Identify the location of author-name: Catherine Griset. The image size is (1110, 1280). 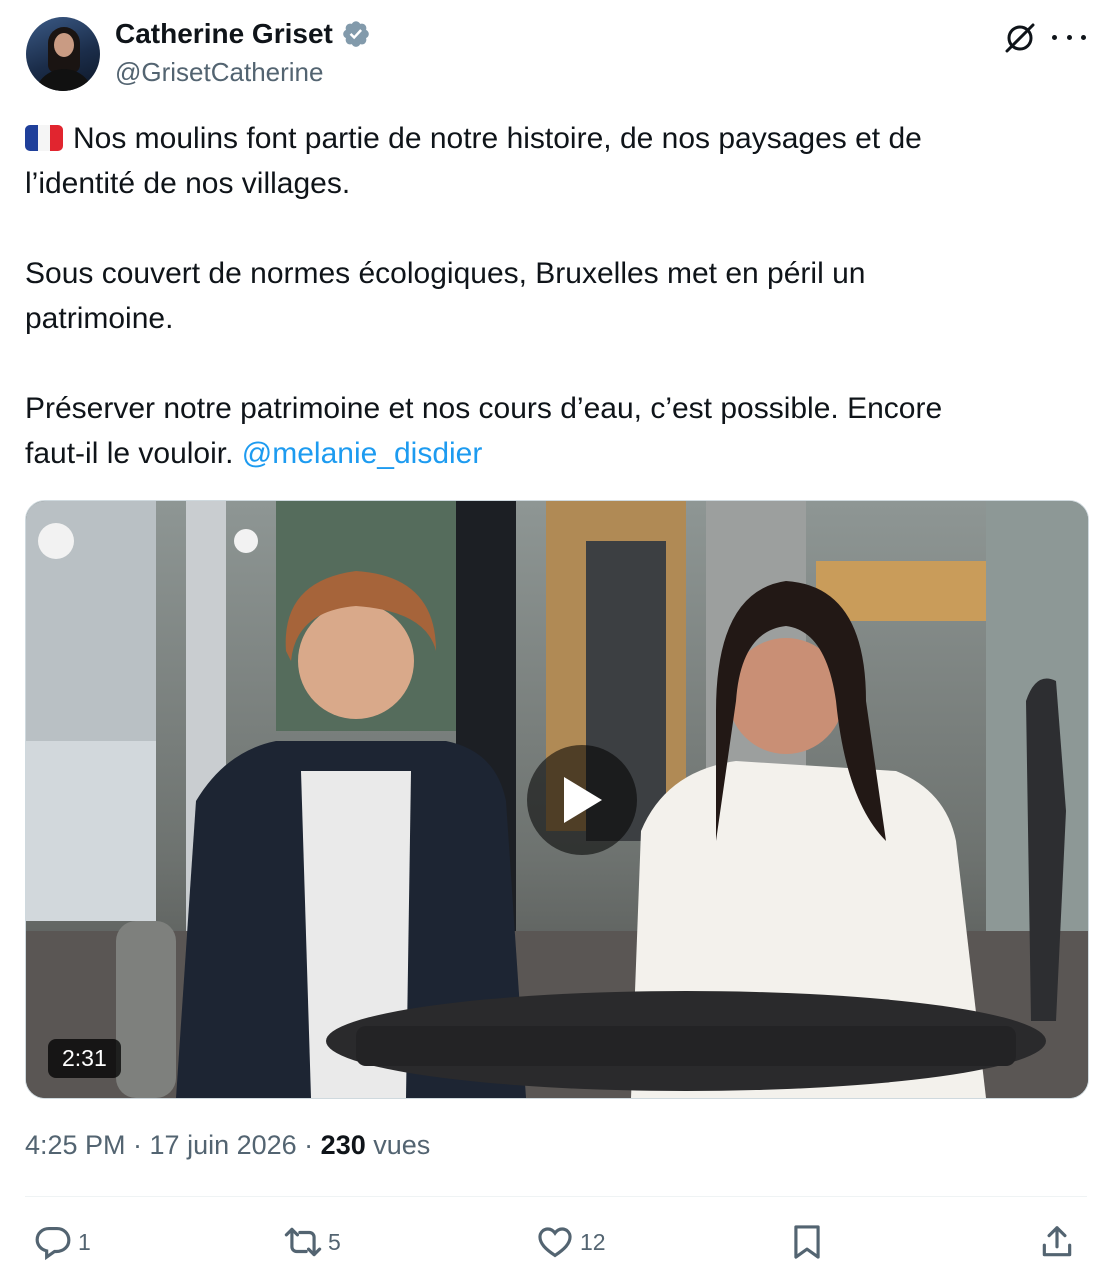
(224, 34).